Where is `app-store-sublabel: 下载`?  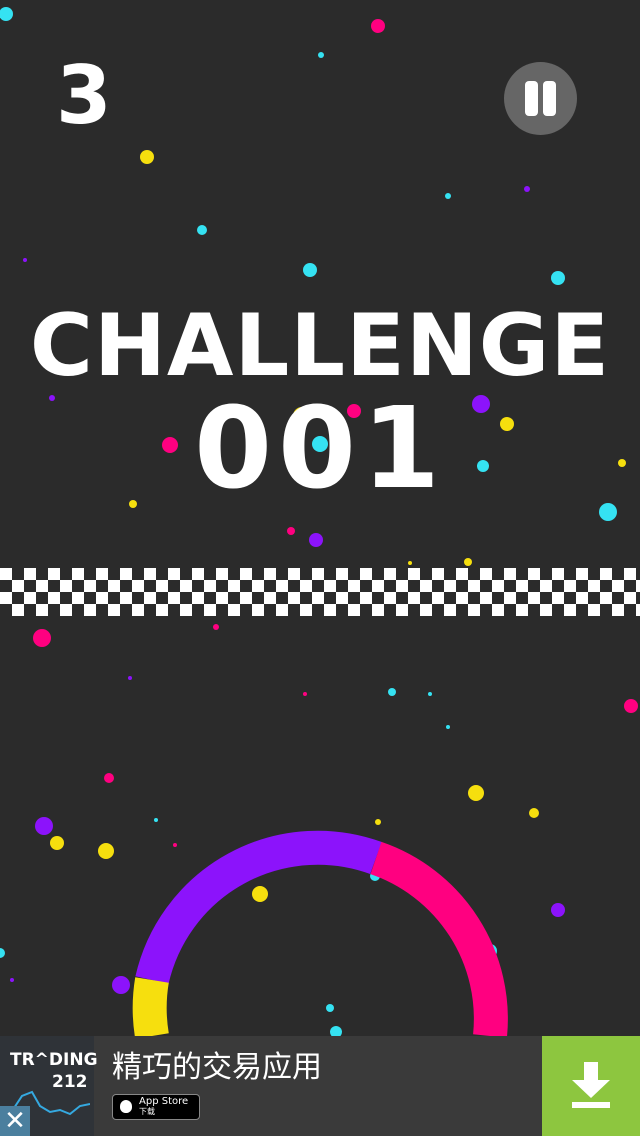 app-store-sublabel: 下载 is located at coordinates (147, 1111).